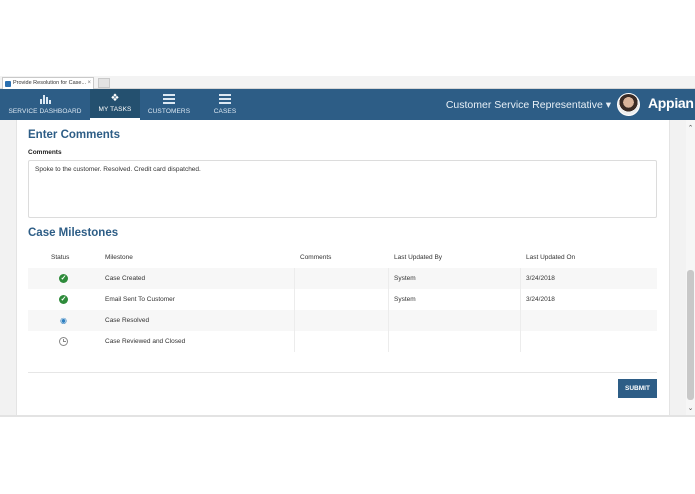 The height and width of the screenshot is (494, 695). I want to click on chevron-up-icon: ⌃, so click(690, 129).